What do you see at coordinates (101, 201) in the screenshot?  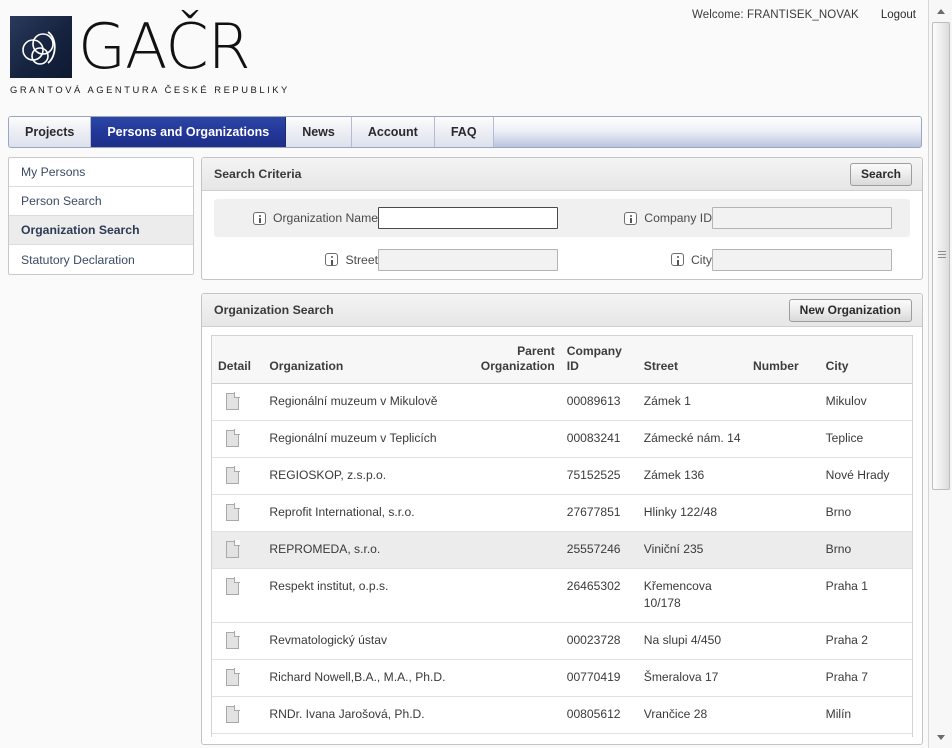 I see `sidebar-item-person-search: Person Search` at bounding box center [101, 201].